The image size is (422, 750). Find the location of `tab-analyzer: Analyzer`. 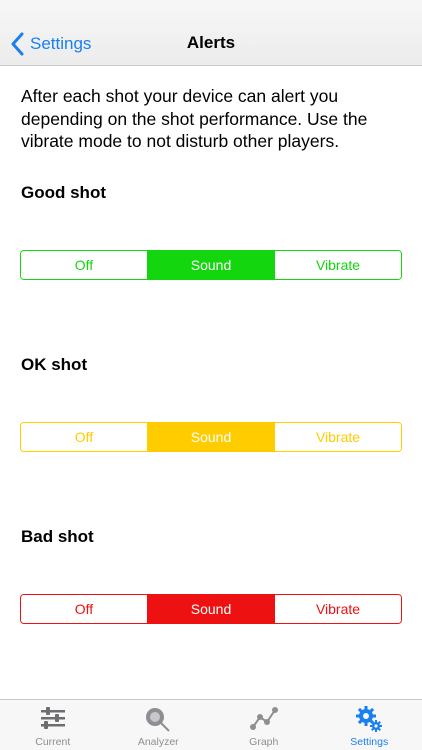

tab-analyzer: Analyzer is located at coordinates (159, 725).